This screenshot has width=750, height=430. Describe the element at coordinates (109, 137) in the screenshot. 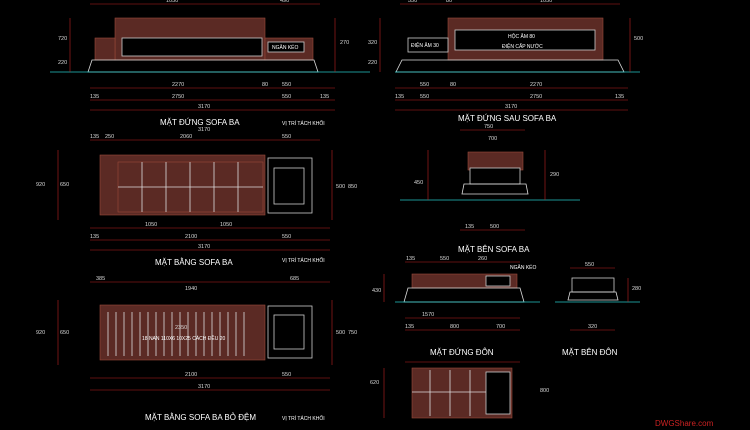

I see `dim-250-plan: 250` at that location.